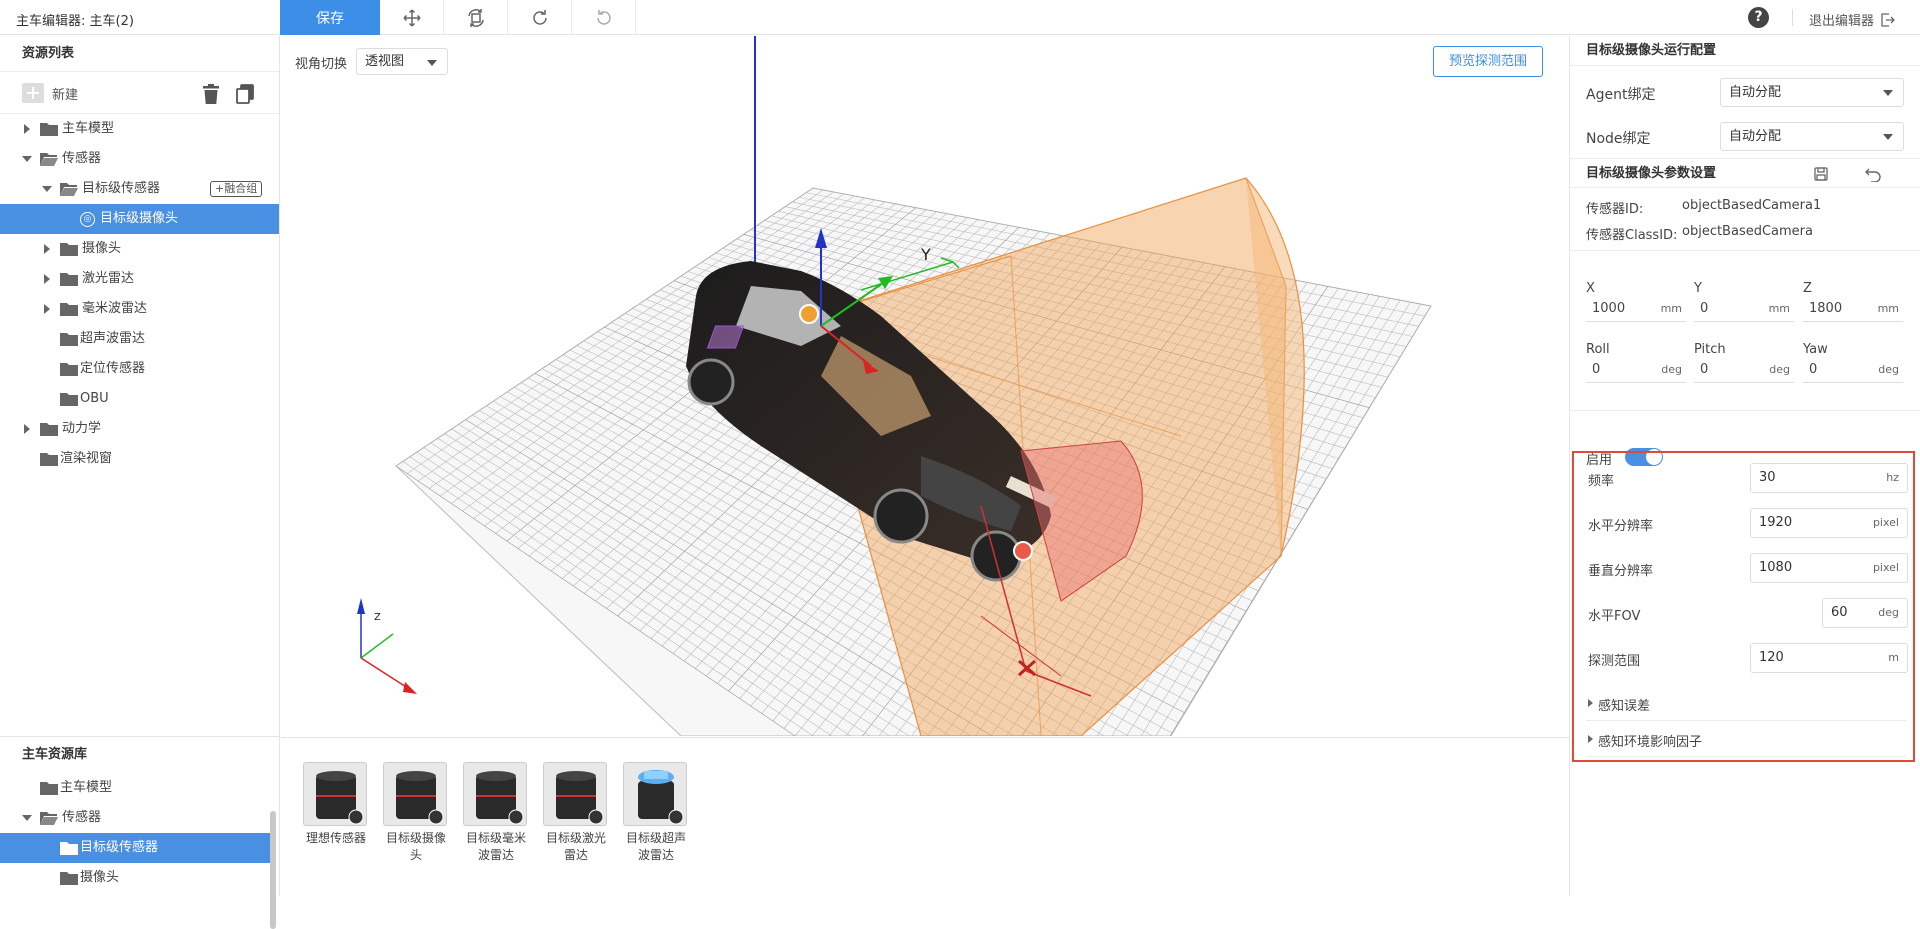  What do you see at coordinates (139, 459) in the screenshot?
I see `tree-item-render-view: 渲染视窗` at bounding box center [139, 459].